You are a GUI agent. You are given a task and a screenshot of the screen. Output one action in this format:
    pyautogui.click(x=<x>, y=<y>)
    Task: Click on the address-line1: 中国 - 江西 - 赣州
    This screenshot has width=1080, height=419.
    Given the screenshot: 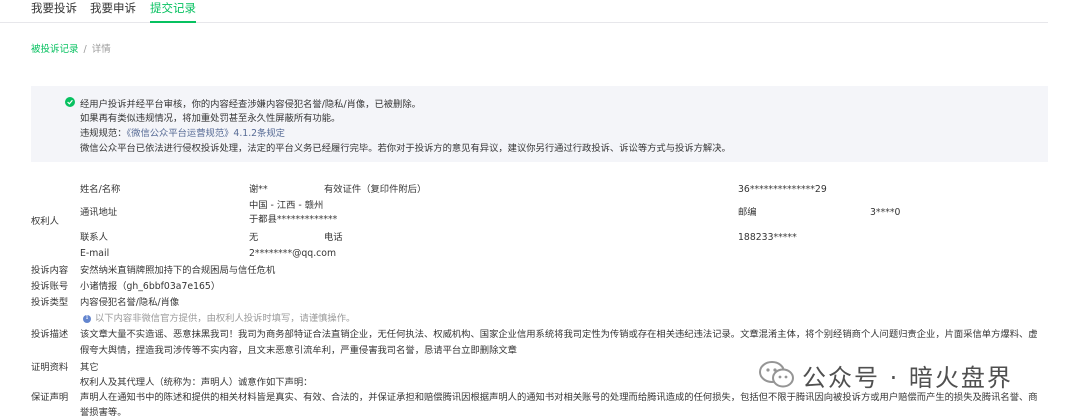 What is the action you would take?
    pyautogui.click(x=286, y=205)
    